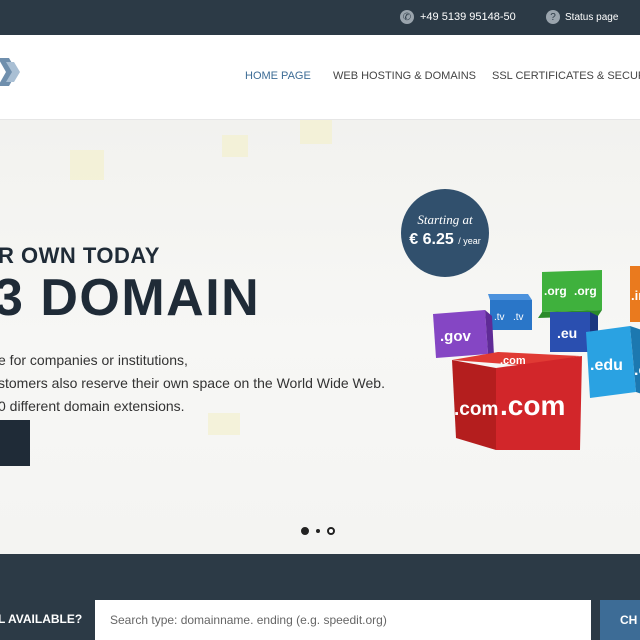  I want to click on cube-org: .org .org, so click(570, 294).